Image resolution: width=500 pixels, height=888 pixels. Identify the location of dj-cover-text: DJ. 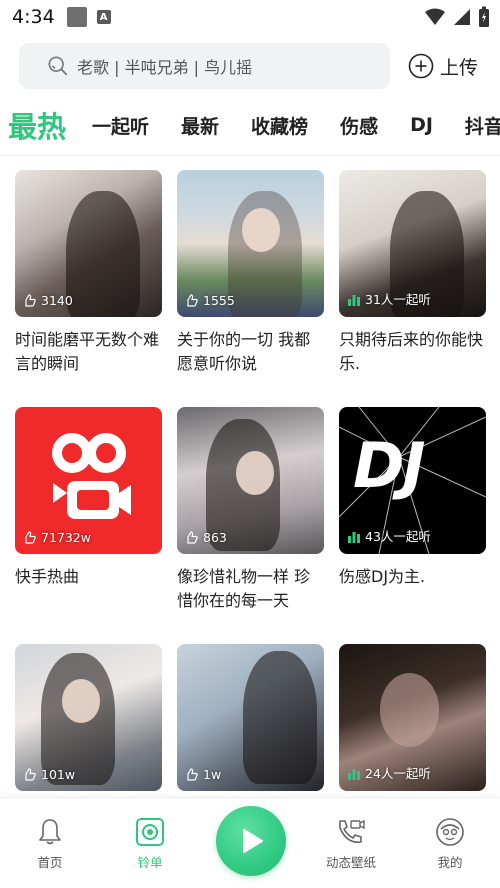
(389, 465).